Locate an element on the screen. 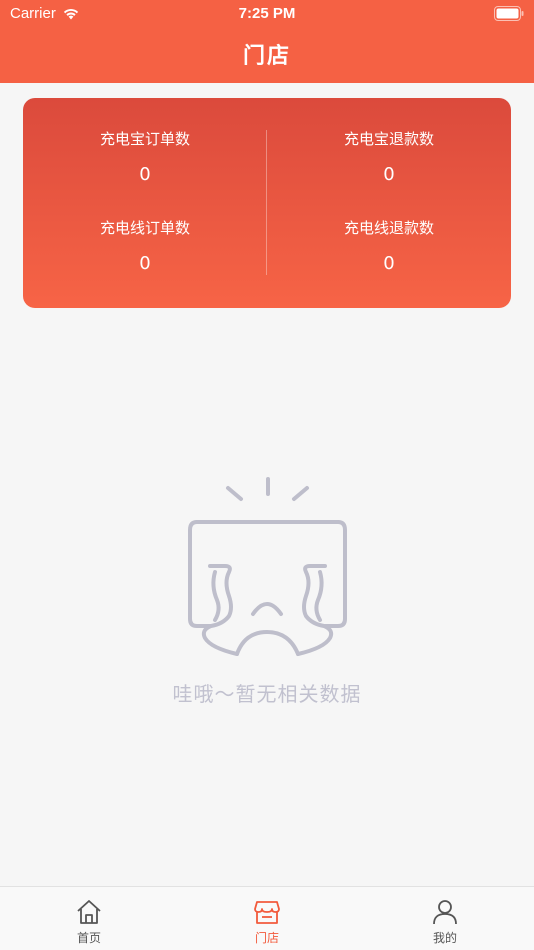 The image size is (534, 950). stat-label: 充电线退款数 is located at coordinates (388, 228).